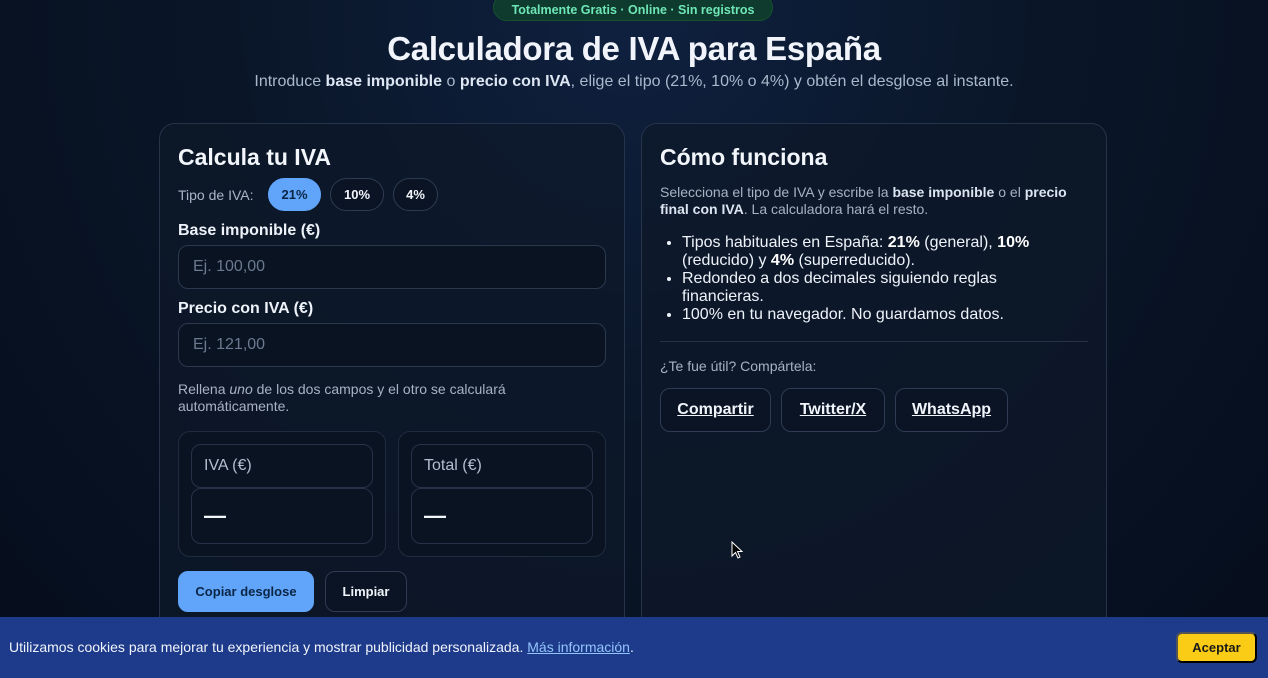 This screenshot has height=678, width=1268. What do you see at coordinates (737, 550) in the screenshot?
I see `mouse-cursor-icon` at bounding box center [737, 550].